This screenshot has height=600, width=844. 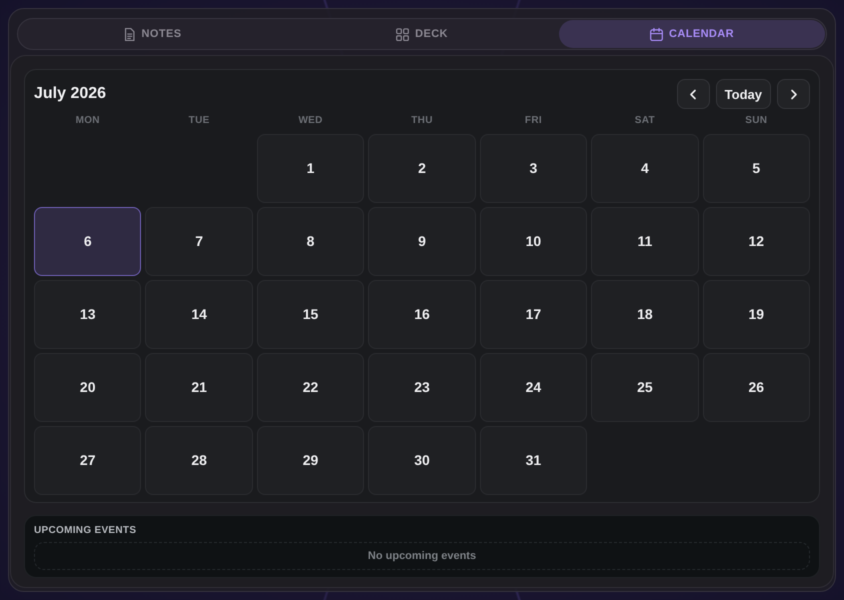 What do you see at coordinates (756, 168) in the screenshot?
I see `day-cell: 5` at bounding box center [756, 168].